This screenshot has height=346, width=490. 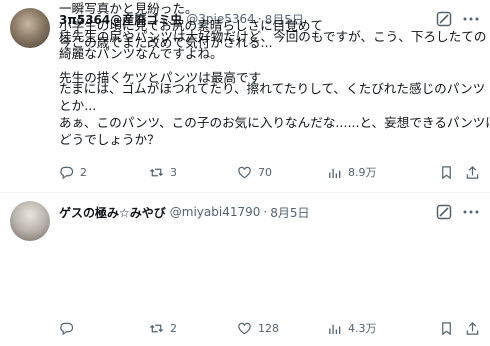 I want to click on action-bar: 2 128 4.3万, so click(x=269, y=328).